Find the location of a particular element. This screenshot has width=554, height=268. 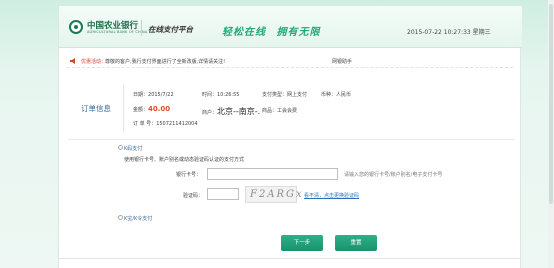

captcha-label: 验证码： is located at coordinates (193, 196).